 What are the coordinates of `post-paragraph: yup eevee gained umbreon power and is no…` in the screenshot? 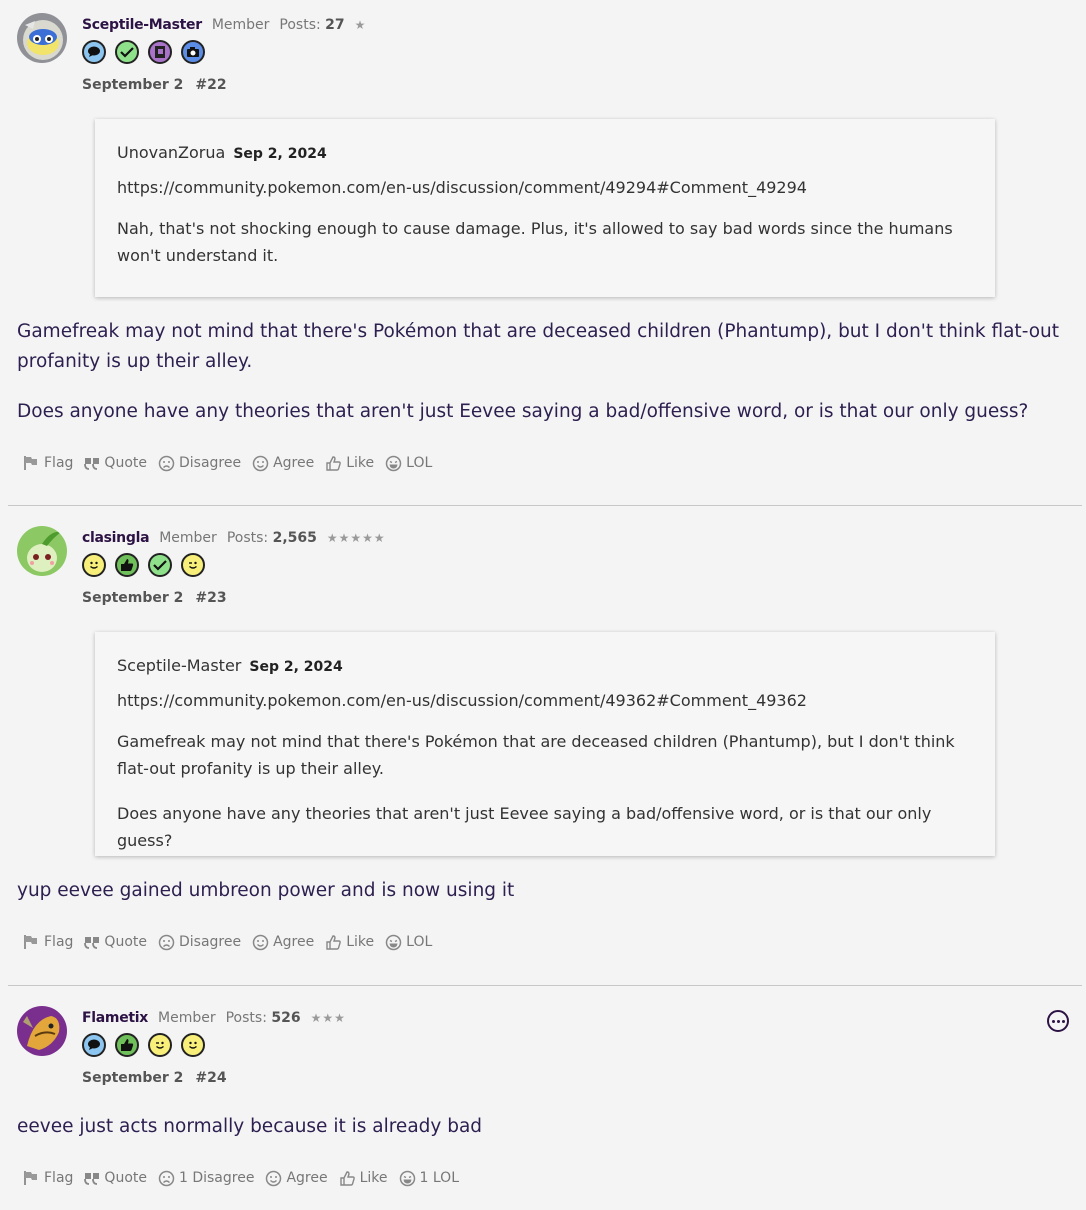 It's located at (266, 890).